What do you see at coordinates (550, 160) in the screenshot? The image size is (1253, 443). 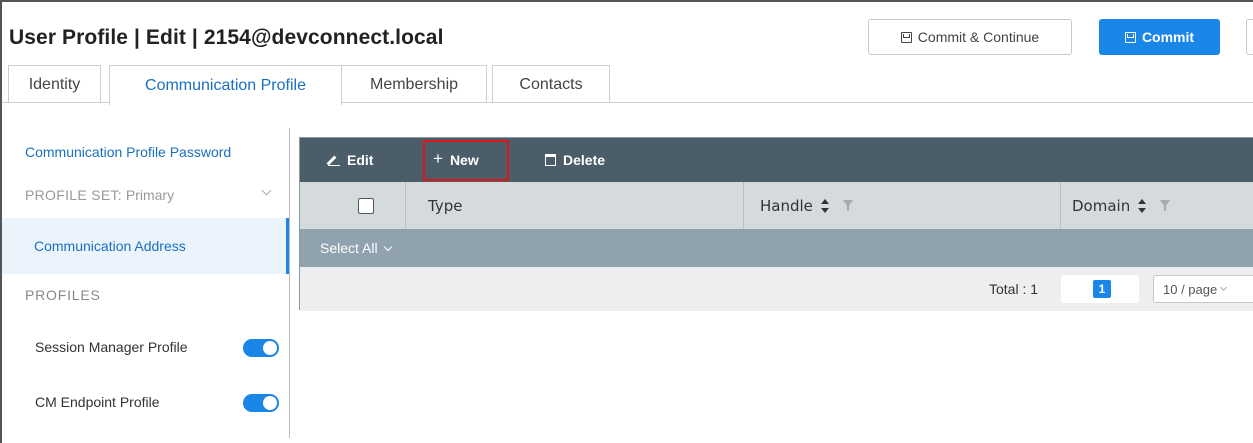 I see `trash-icon` at bounding box center [550, 160].